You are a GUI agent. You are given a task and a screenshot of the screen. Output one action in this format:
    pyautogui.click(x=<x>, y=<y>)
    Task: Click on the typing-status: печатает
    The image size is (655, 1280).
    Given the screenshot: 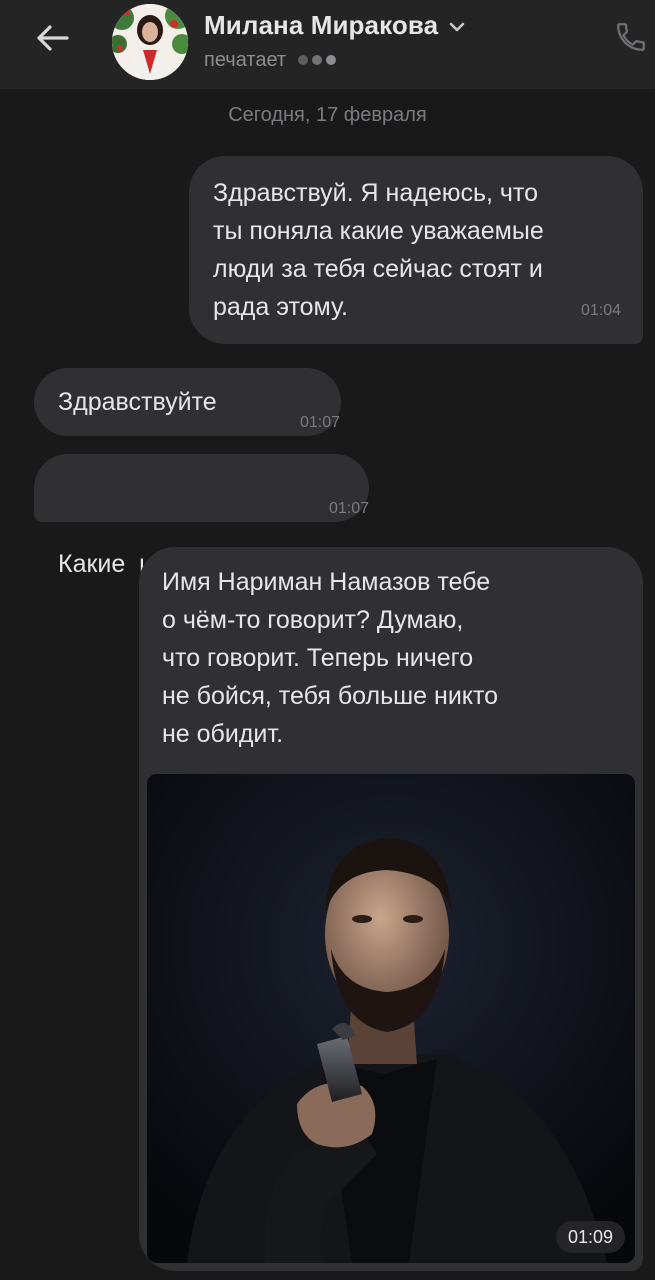 What is the action you would take?
    pyautogui.click(x=272, y=60)
    